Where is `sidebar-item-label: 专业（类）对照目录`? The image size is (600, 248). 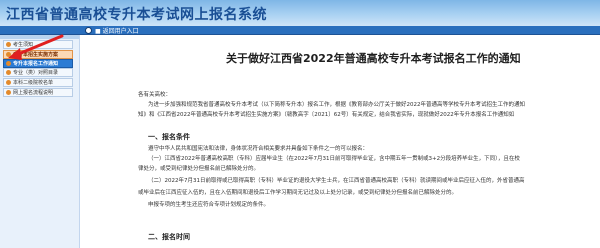
sidebar-item-label: 专业（类）对照目录 is located at coordinates (36, 73).